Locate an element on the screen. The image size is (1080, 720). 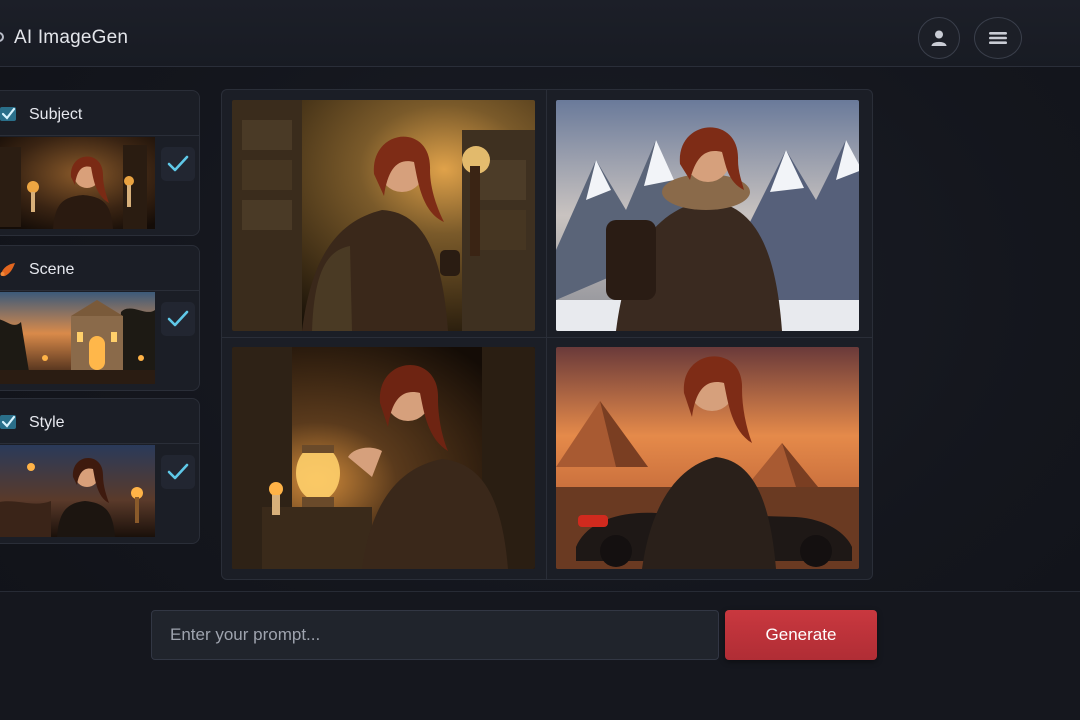
app-header: AI ImageGen is located at coordinates (540, 33).